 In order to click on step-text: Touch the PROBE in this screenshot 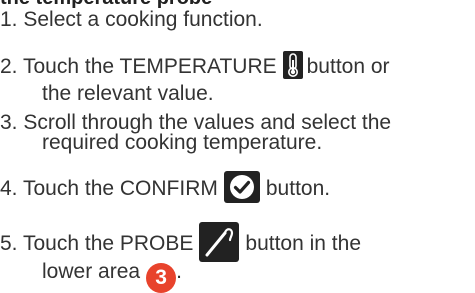, I will do `click(108, 243)`.